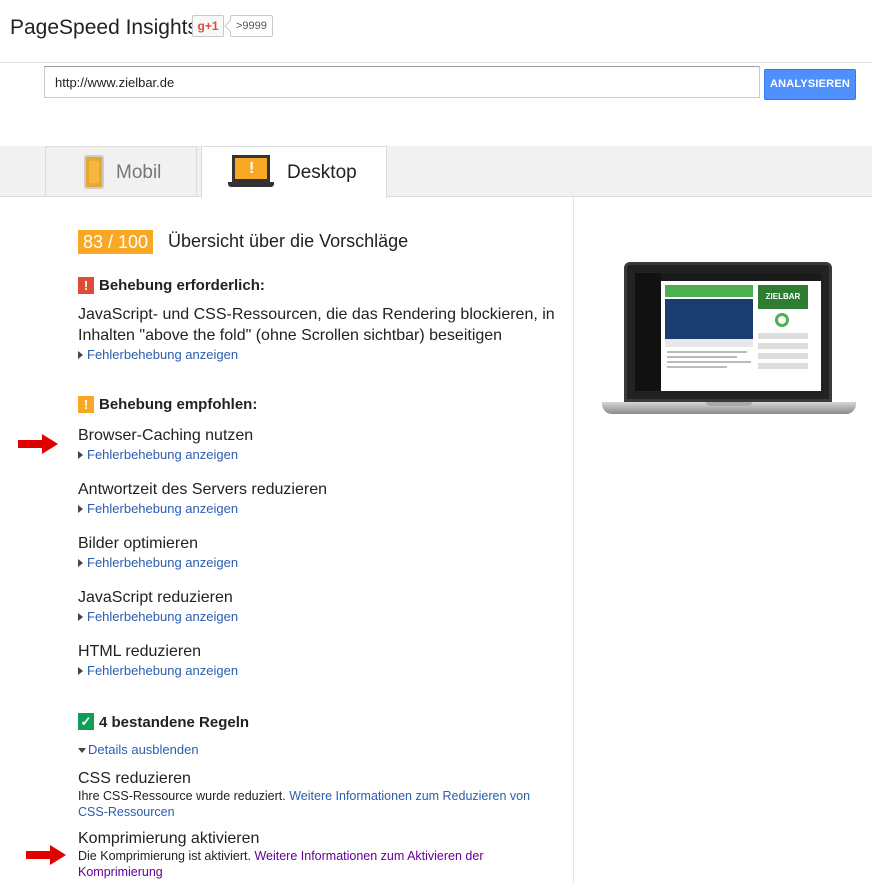 The height and width of the screenshot is (883, 872). What do you see at coordinates (94, 172) in the screenshot?
I see `mobile-phone-icon` at bounding box center [94, 172].